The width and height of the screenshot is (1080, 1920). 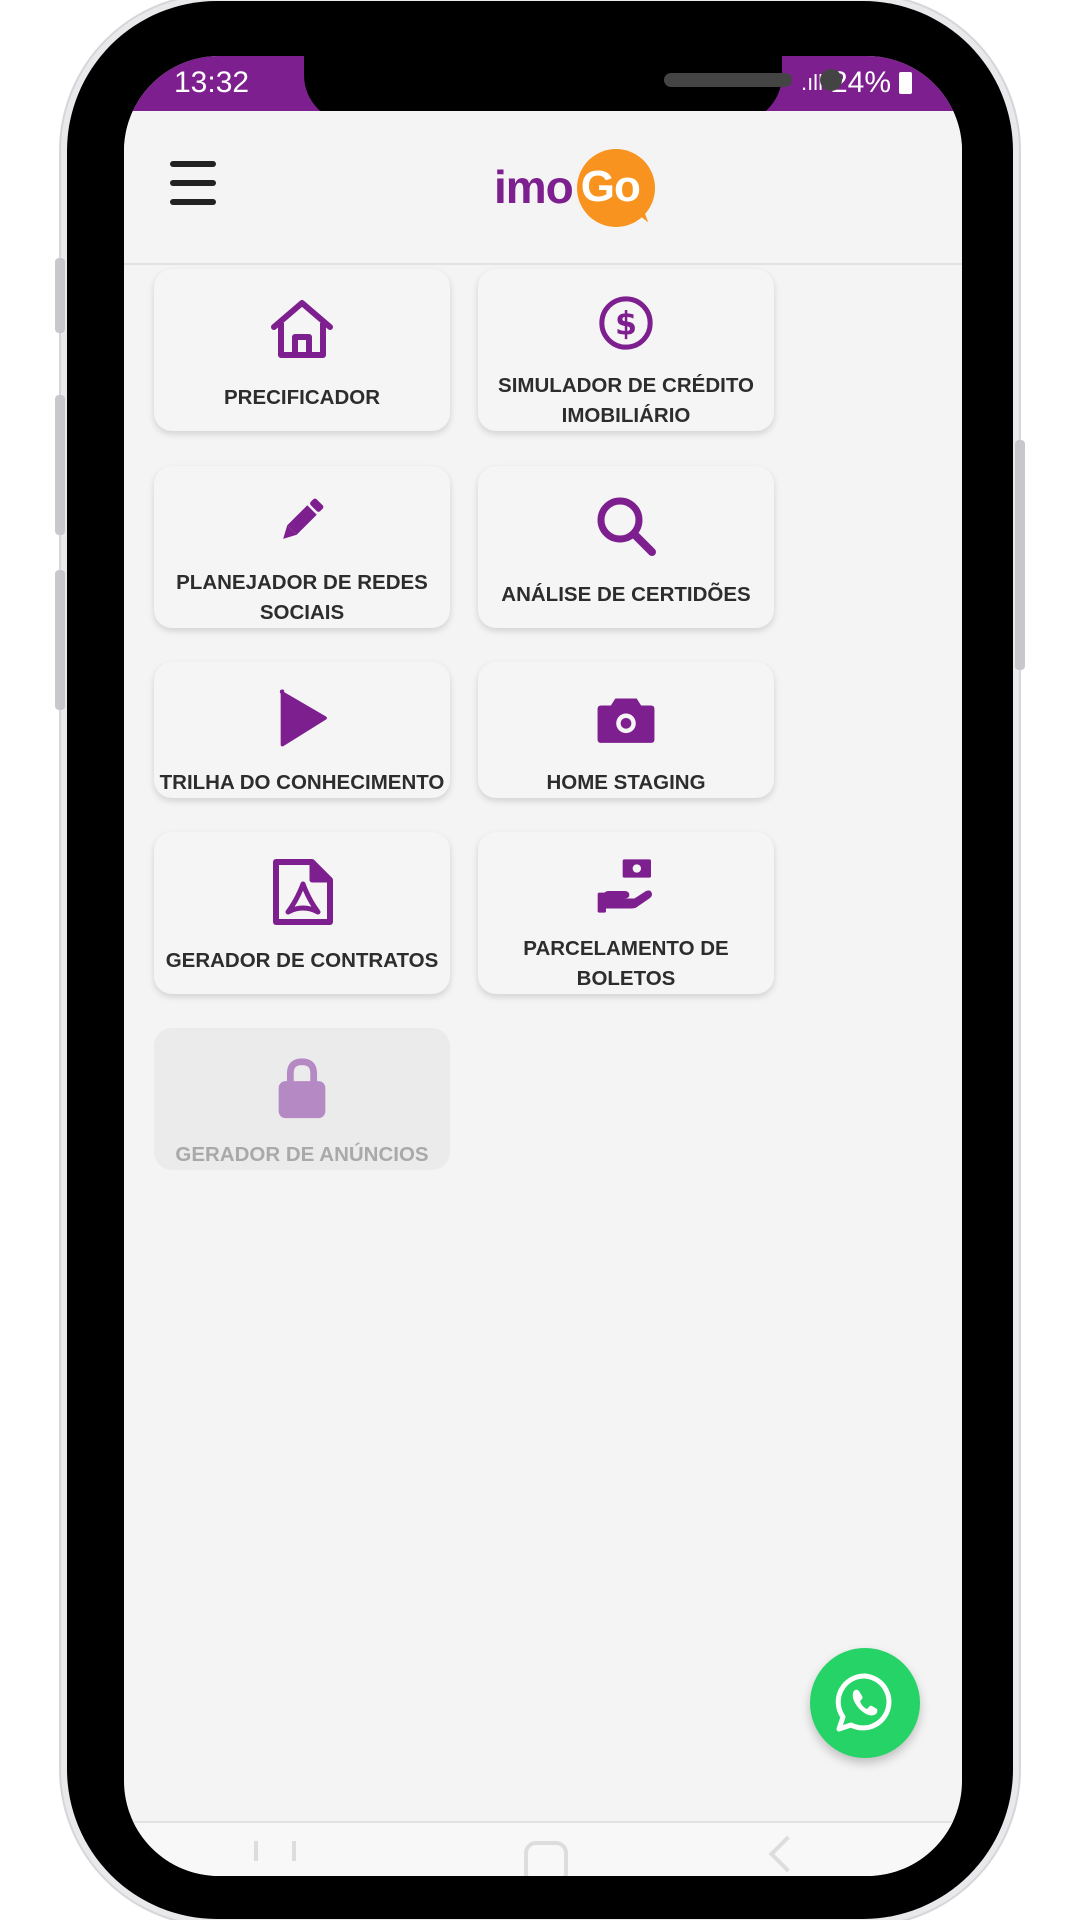 I want to click on dollar-icon: $, so click(x=626, y=323).